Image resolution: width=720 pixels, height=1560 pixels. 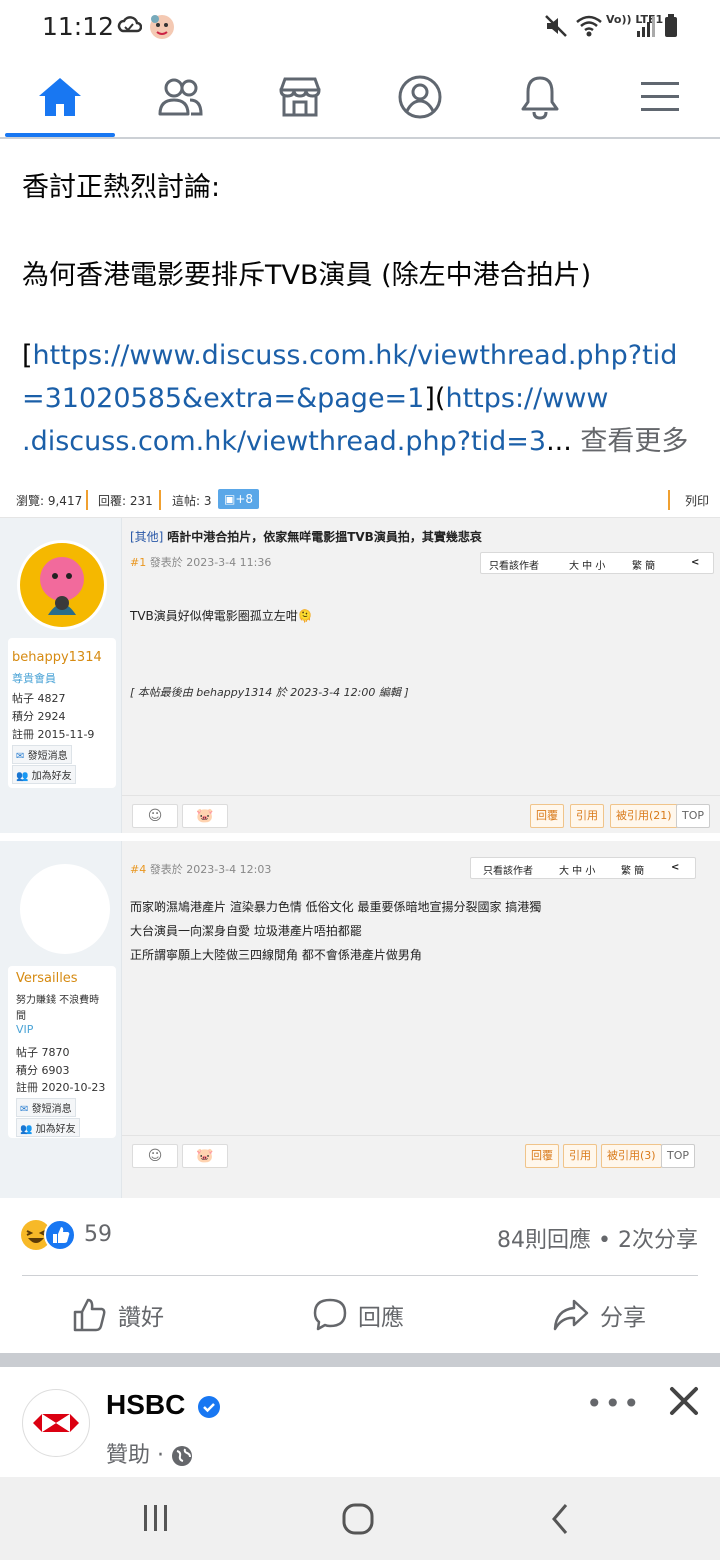 I want to click on post4-reg: 註冊 2020-10-23, so click(x=61, y=1087).